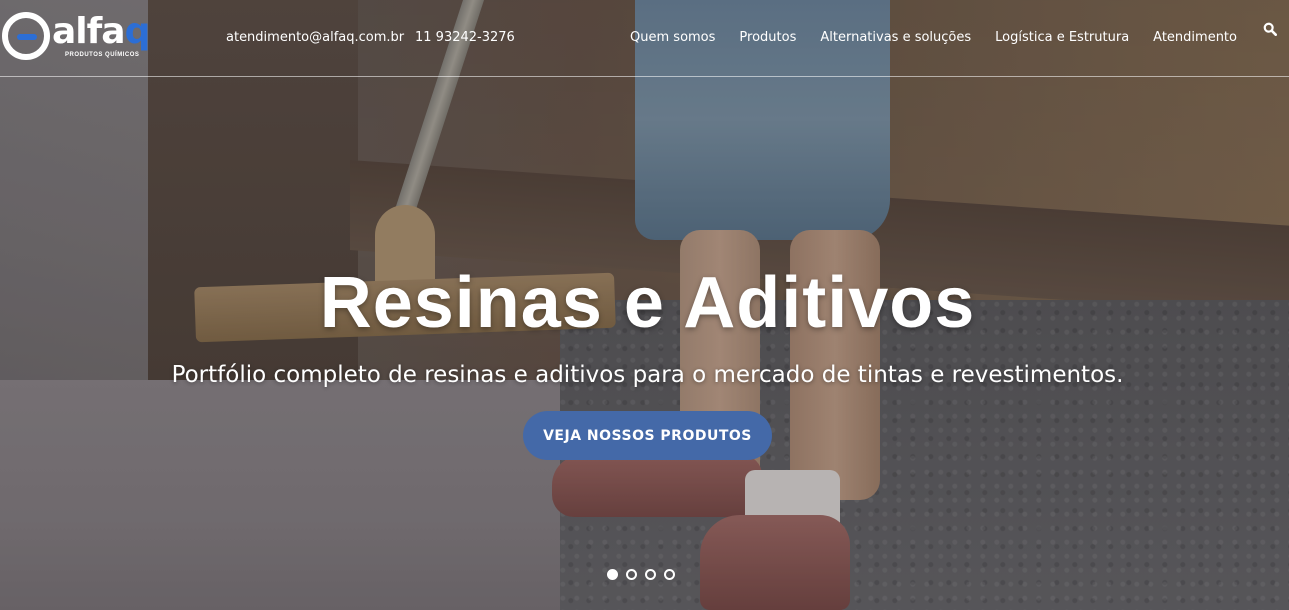 The image size is (1289, 610). What do you see at coordinates (465, 37) in the screenshot?
I see `contact-phone-link: 11 93242-3276` at bounding box center [465, 37].